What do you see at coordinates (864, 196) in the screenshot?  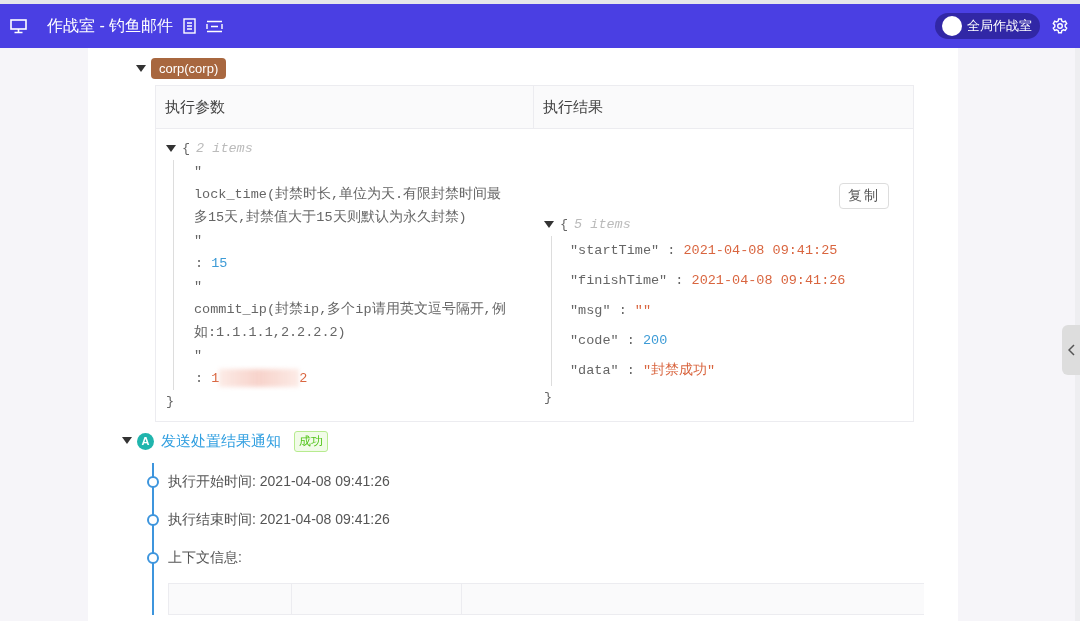 I see `copy-button: 复制` at bounding box center [864, 196].